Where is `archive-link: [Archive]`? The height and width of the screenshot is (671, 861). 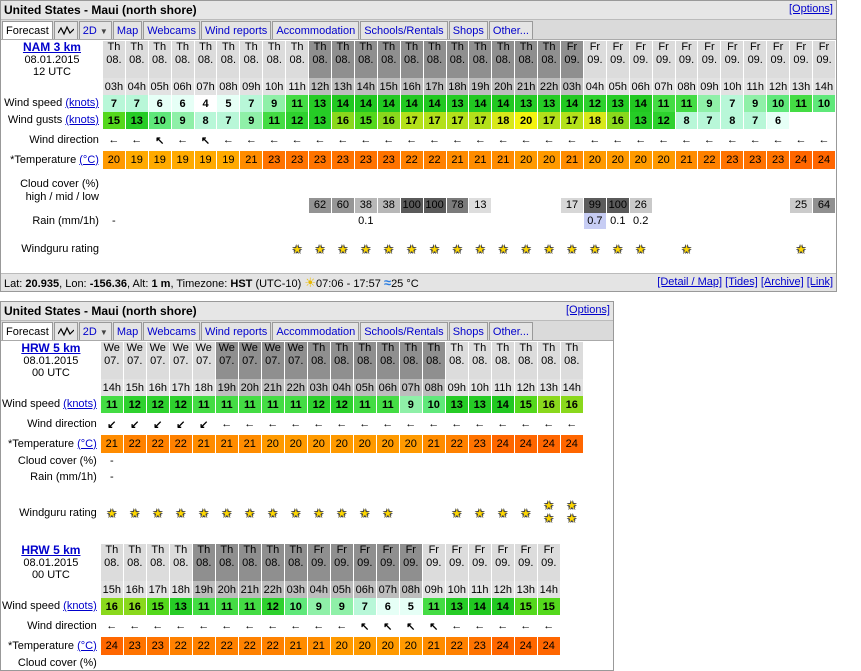 archive-link: [Archive] is located at coordinates (782, 282).